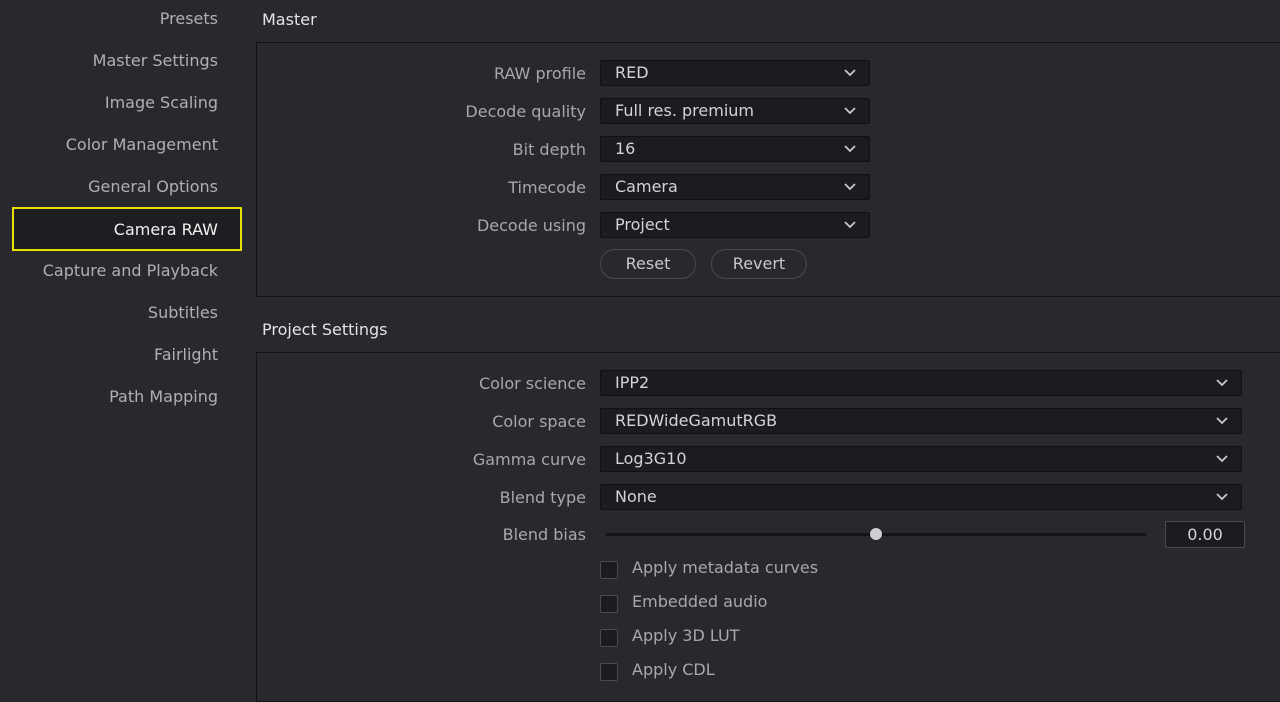 Image resolution: width=1280 pixels, height=702 pixels. Describe the element at coordinates (186, 355) in the screenshot. I see `sidebar-item-fairlight: Fairlight` at that location.